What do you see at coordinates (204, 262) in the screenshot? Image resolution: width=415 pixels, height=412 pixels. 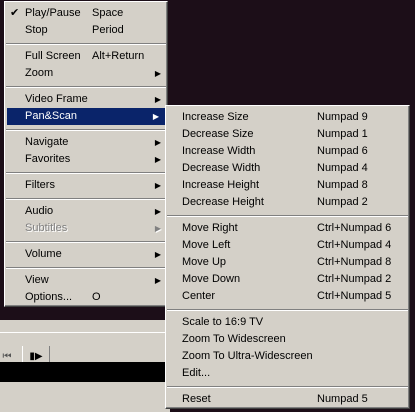 I see `menu-item-label: Move Up` at bounding box center [204, 262].